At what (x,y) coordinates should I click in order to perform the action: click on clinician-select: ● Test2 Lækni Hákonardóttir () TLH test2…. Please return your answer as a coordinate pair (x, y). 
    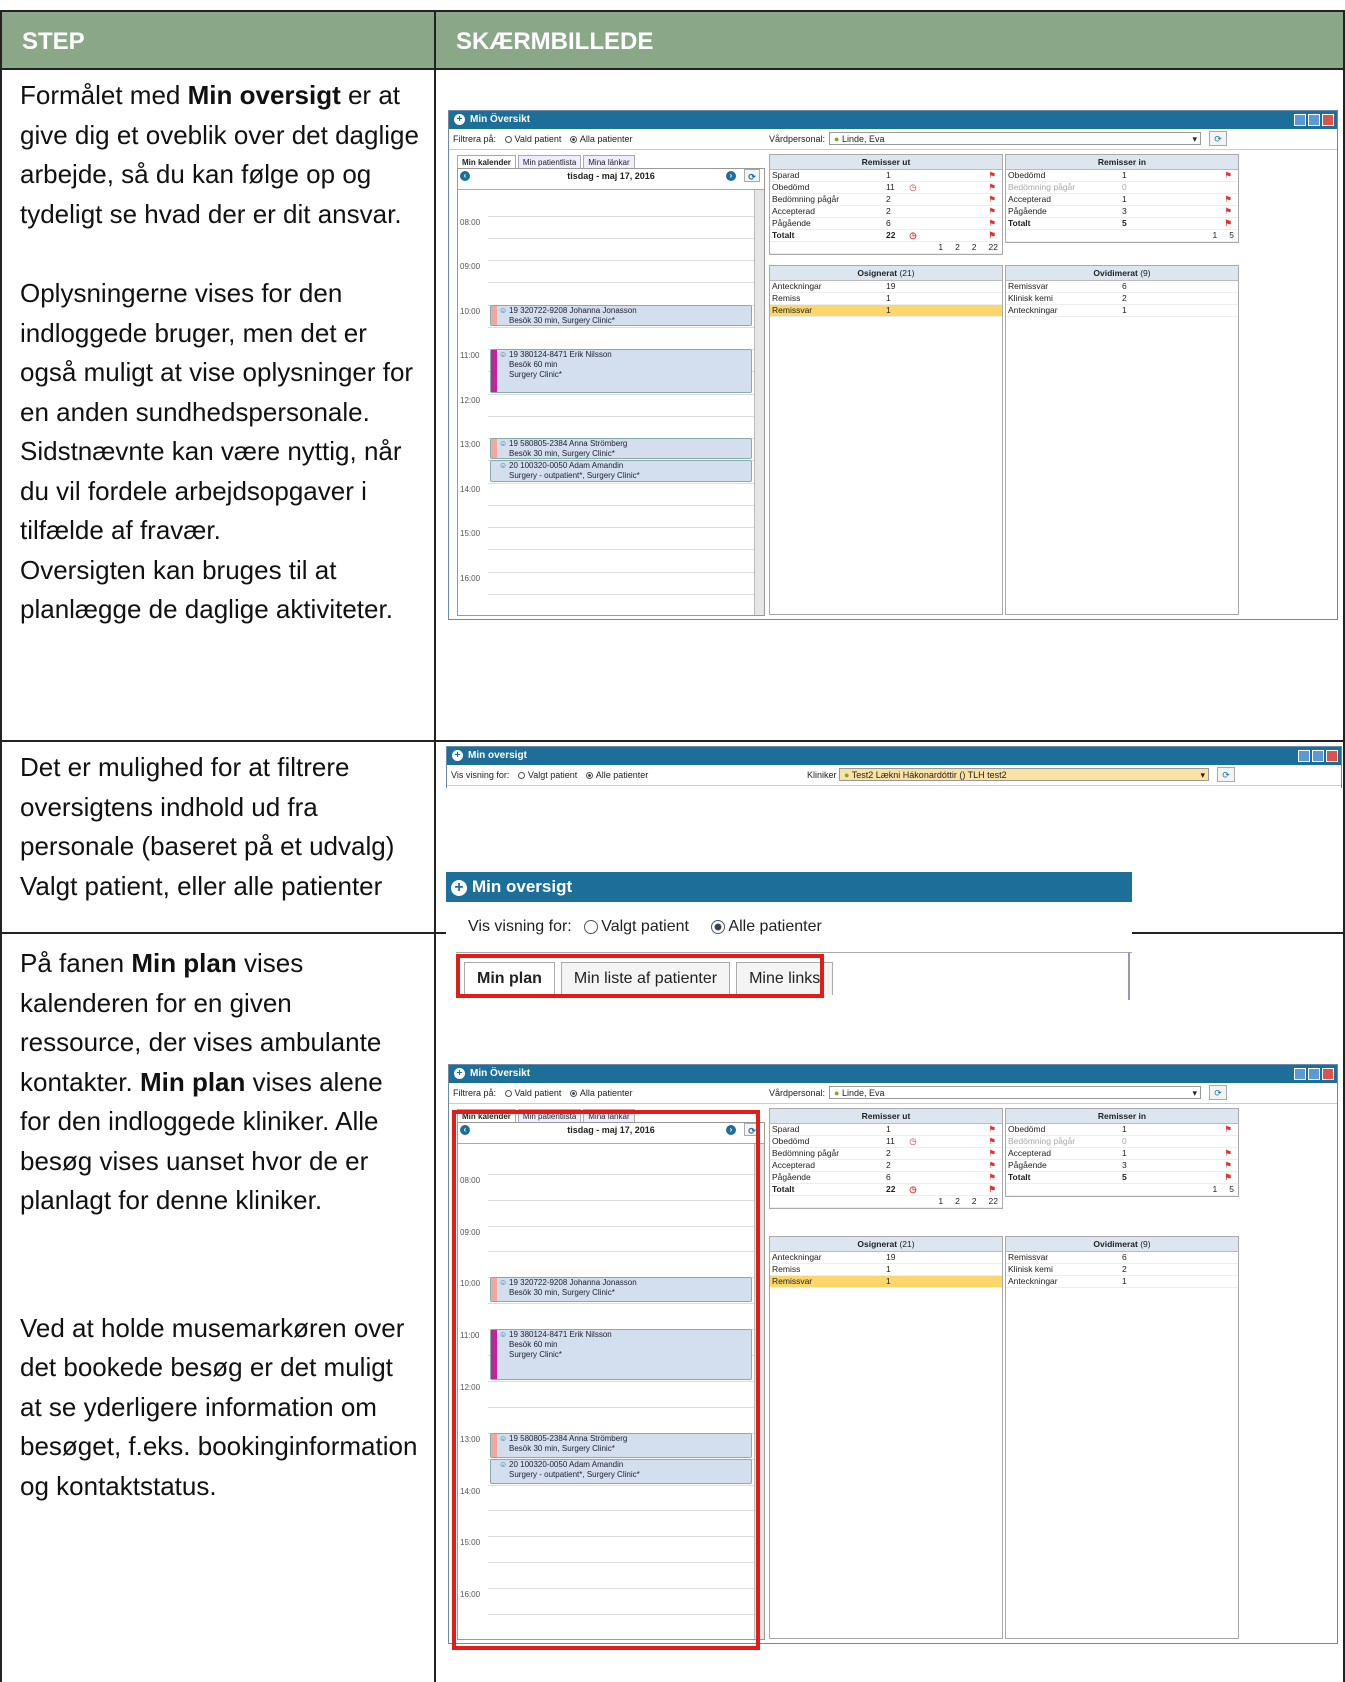
    Looking at the image, I should click on (1024, 774).